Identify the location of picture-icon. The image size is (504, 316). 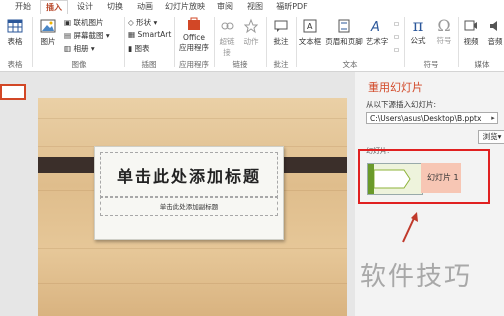
(48, 26).